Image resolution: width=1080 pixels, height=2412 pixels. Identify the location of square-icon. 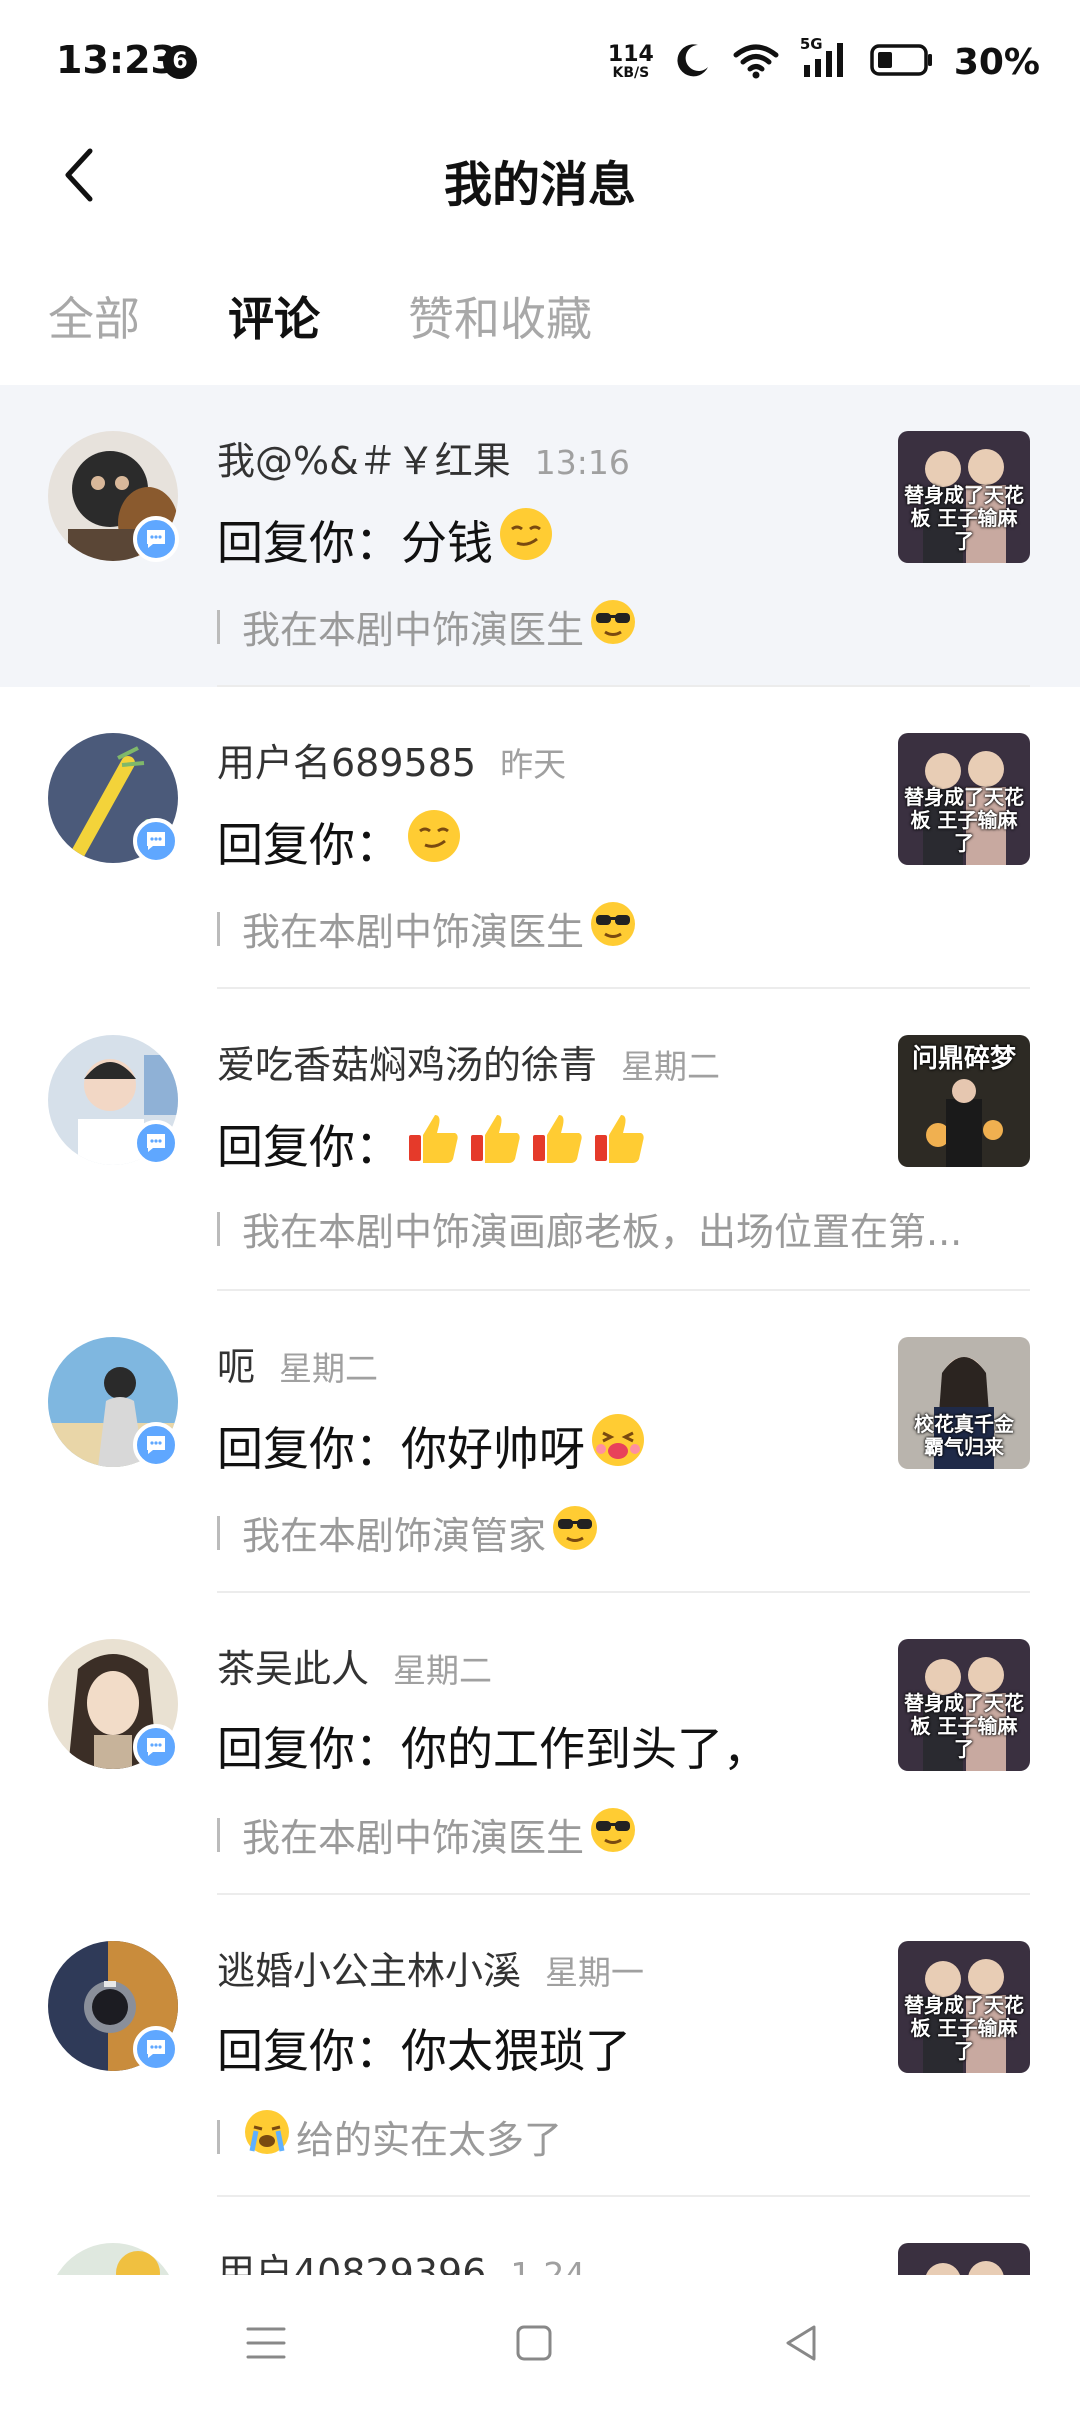
(534, 2343).